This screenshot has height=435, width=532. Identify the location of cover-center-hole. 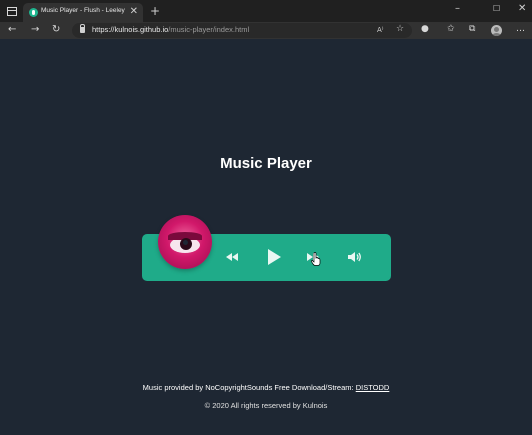
(185, 242).